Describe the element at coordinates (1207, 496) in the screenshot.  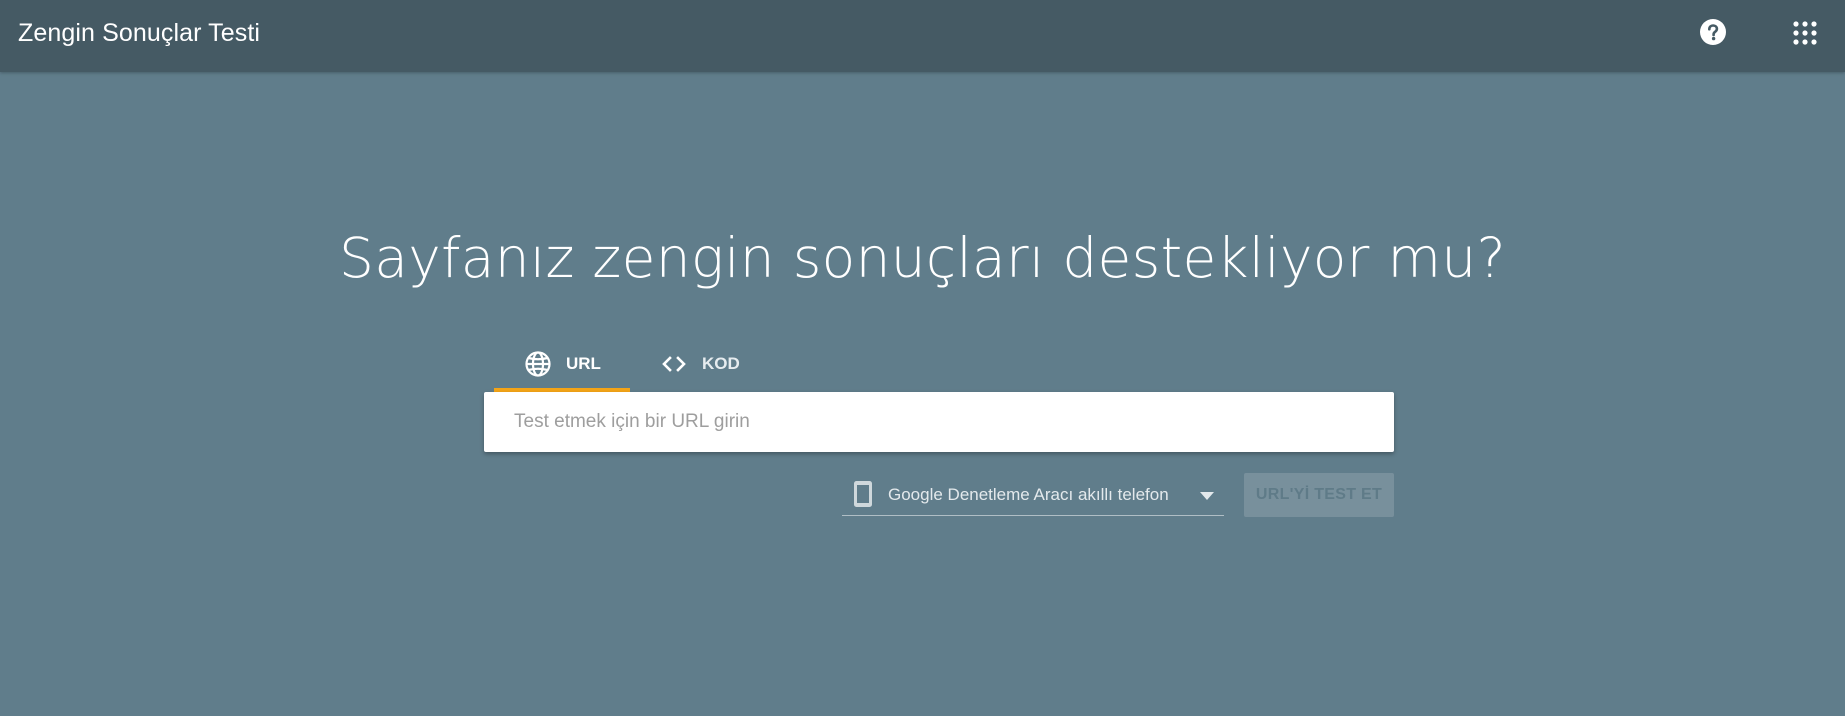
I see `chevron-down-icon` at that location.